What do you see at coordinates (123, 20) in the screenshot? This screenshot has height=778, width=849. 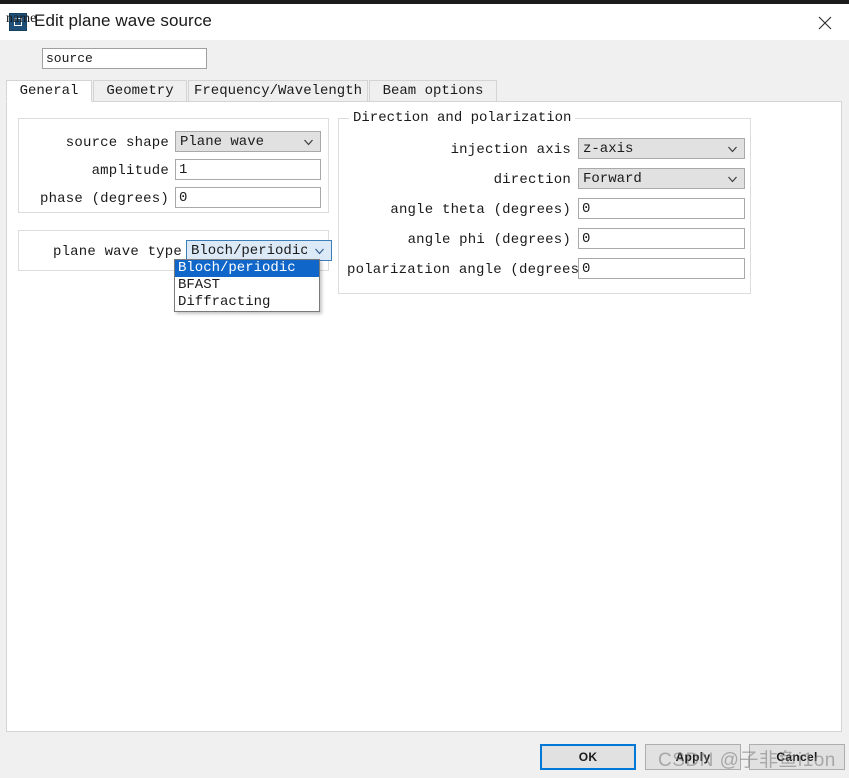 I see `window-title: Edit plane wave source` at bounding box center [123, 20].